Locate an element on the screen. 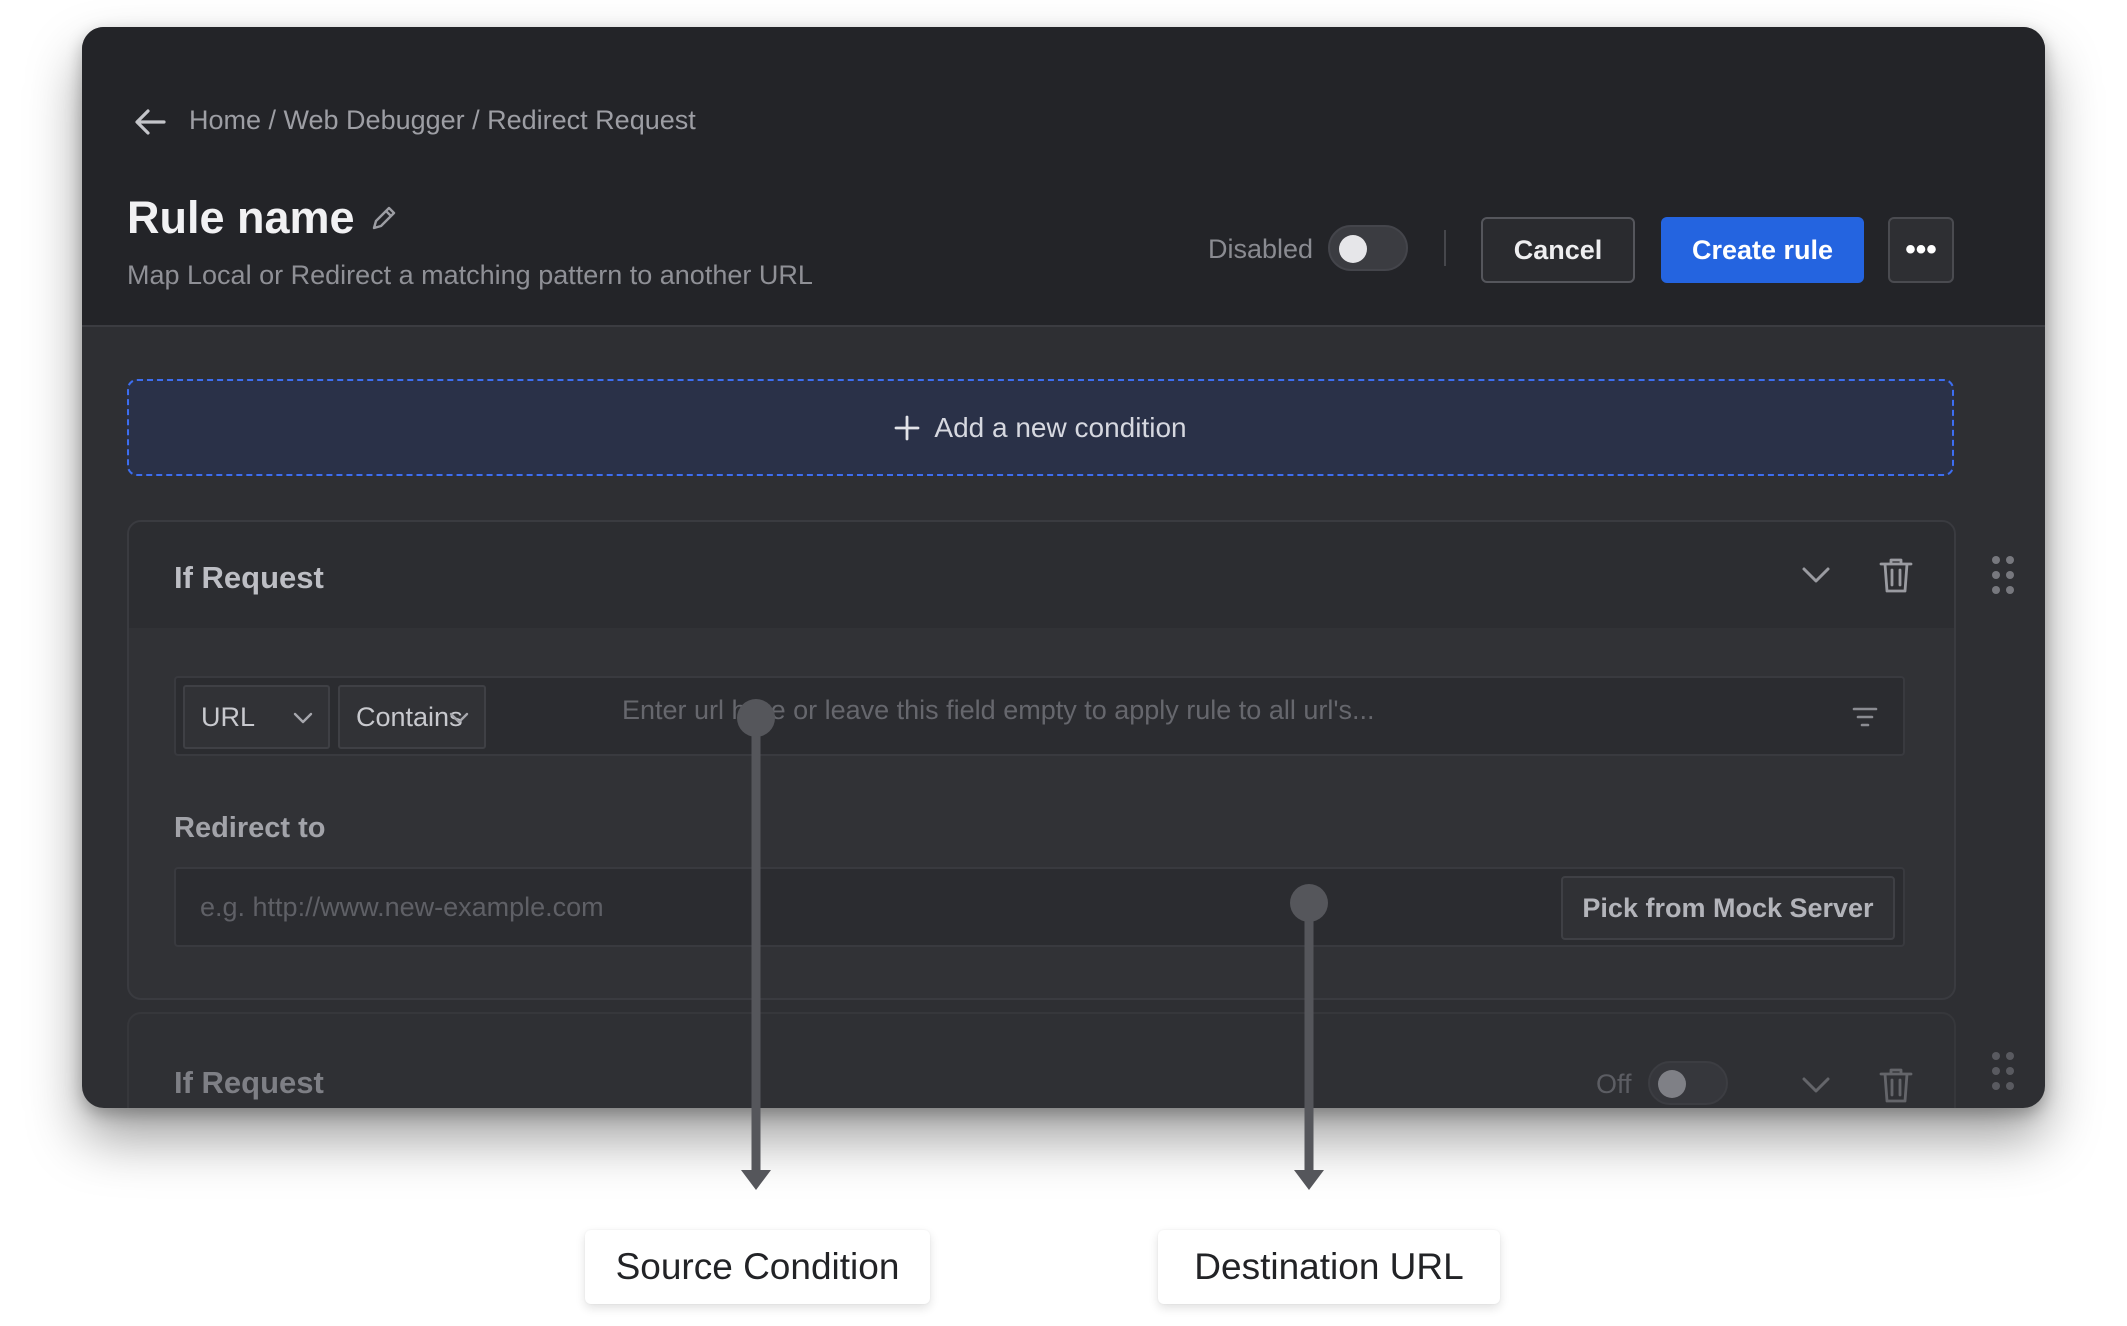  title-row: Rule name is located at coordinates (263, 218).